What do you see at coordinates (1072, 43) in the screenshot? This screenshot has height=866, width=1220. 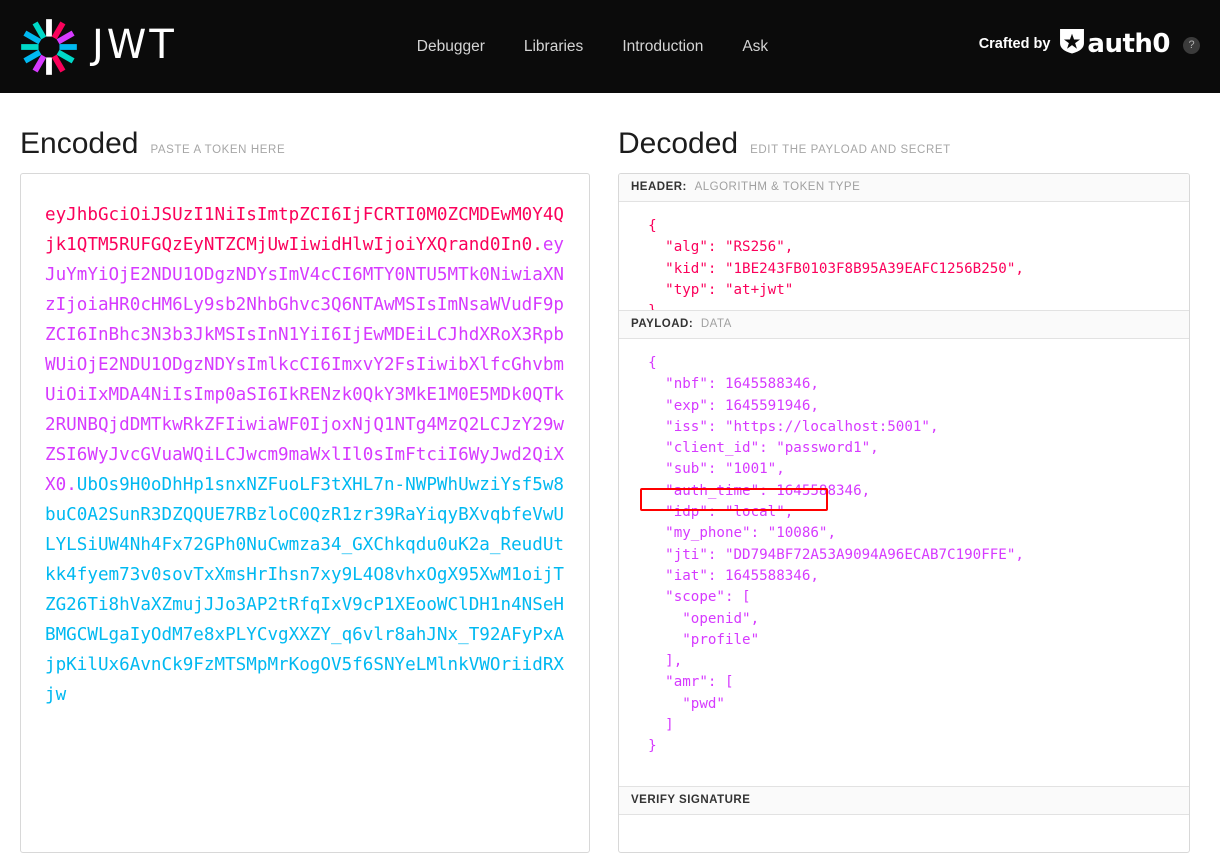 I see `auth0-shield-icon` at bounding box center [1072, 43].